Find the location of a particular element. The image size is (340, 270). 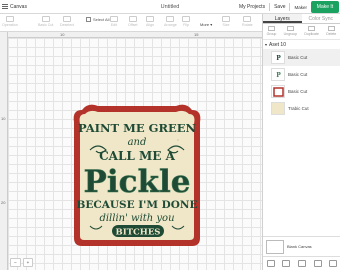

blank-canvas-row: Blank Canvas is located at coordinates (301, 246).